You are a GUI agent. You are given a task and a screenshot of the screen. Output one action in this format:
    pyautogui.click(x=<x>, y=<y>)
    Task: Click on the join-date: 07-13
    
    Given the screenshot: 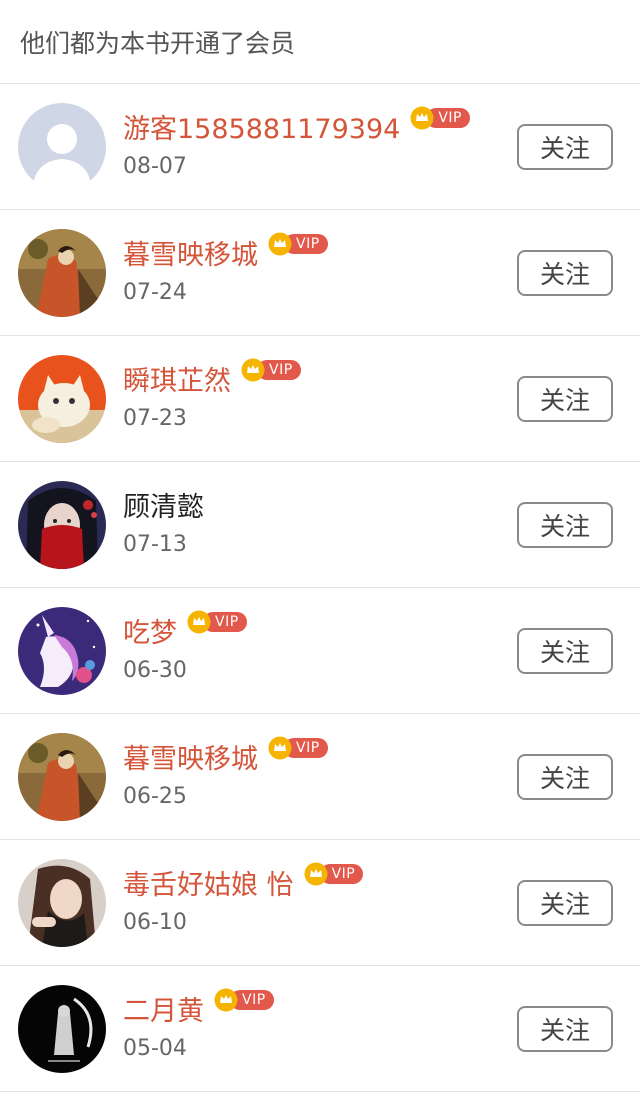 What is the action you would take?
    pyautogui.click(x=155, y=544)
    